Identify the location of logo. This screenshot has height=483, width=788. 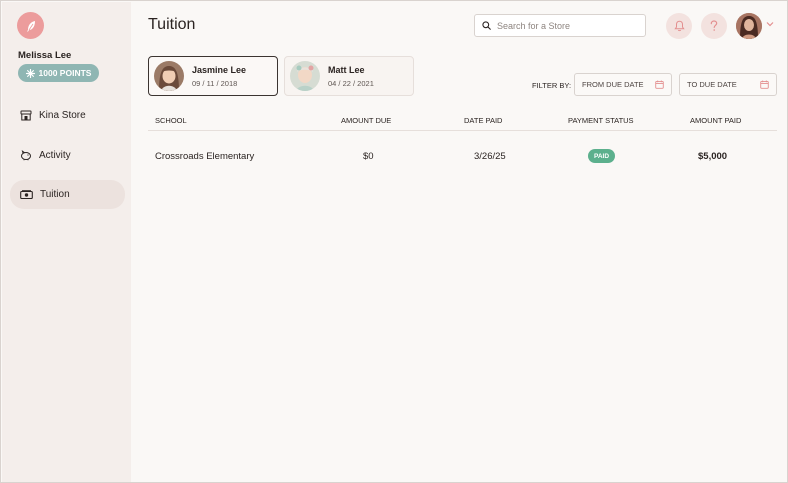
(30, 25).